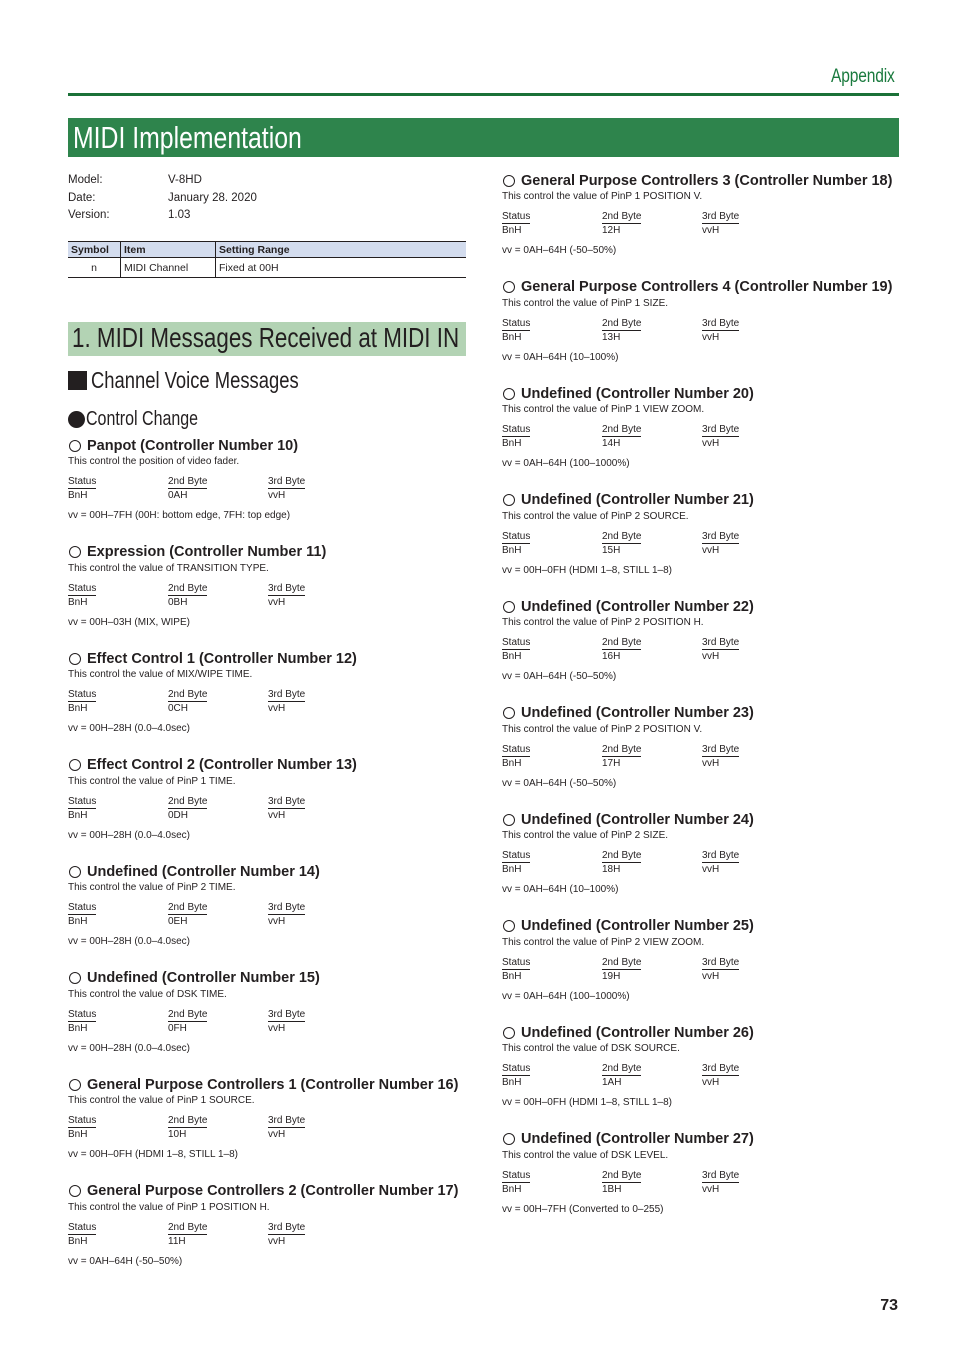 The height and width of the screenshot is (1350, 954). I want to click on byte-table: Status BnH 2nd Byte 0EH 3rd Byte vvH, so click(268, 915).